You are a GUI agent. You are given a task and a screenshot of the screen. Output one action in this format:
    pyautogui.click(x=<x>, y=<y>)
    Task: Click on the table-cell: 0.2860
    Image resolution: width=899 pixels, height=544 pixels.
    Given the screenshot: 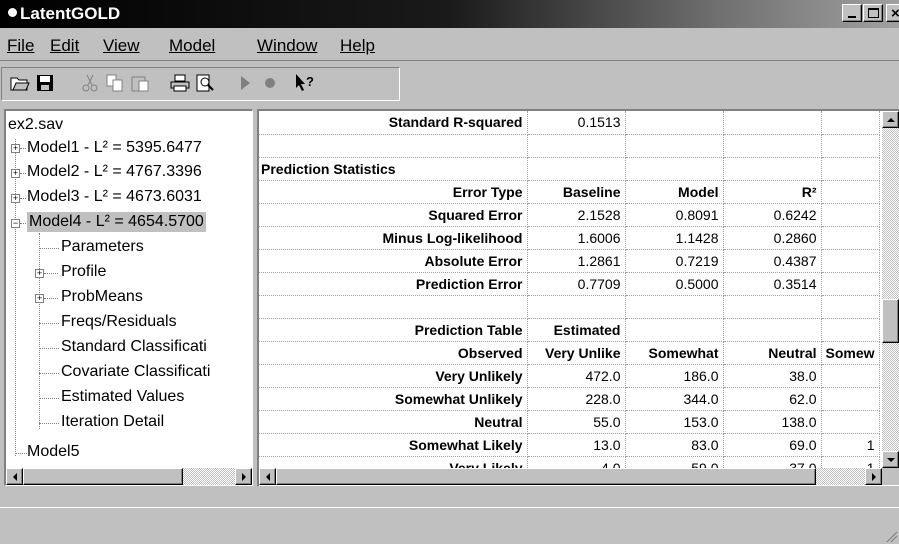 What is the action you would take?
    pyautogui.click(x=772, y=238)
    